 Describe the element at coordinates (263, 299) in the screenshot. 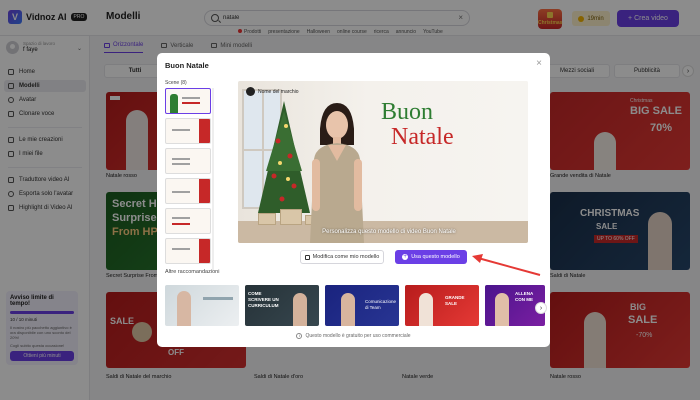

I see `card-text: COME SCRIVERE UN CURRICULUM` at that location.